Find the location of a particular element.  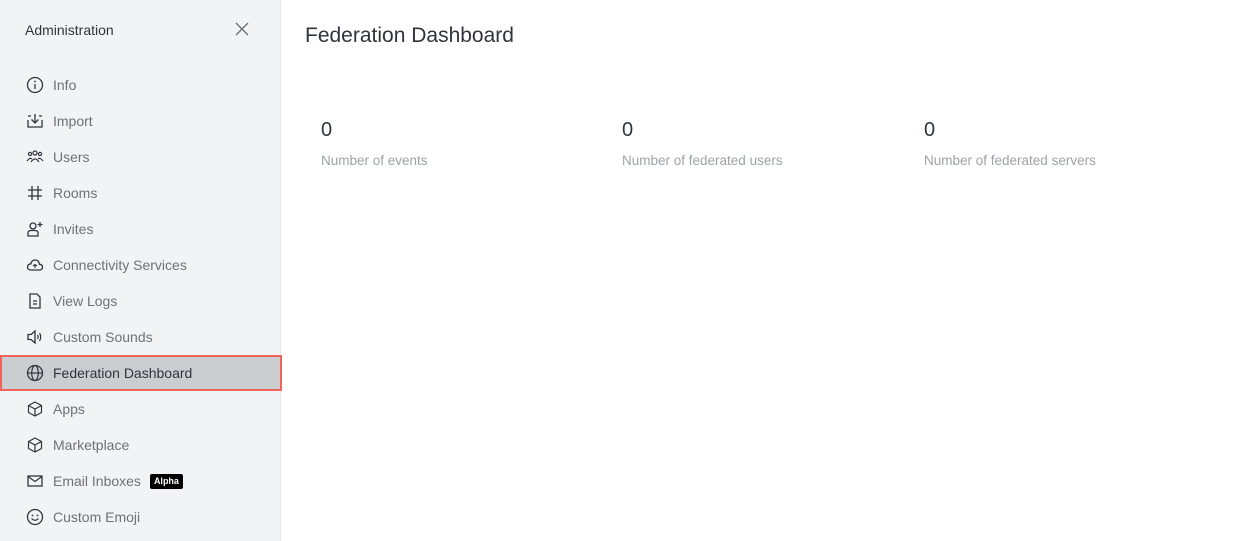

volume-icon is located at coordinates (35, 337).